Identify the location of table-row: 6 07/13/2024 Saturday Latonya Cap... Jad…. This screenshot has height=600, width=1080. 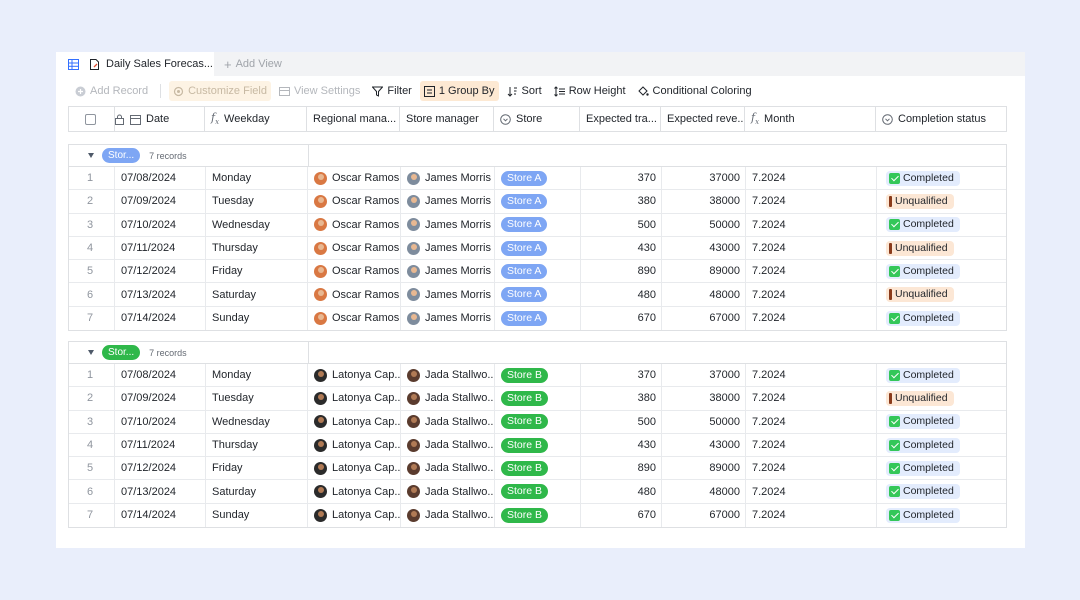
(537, 492).